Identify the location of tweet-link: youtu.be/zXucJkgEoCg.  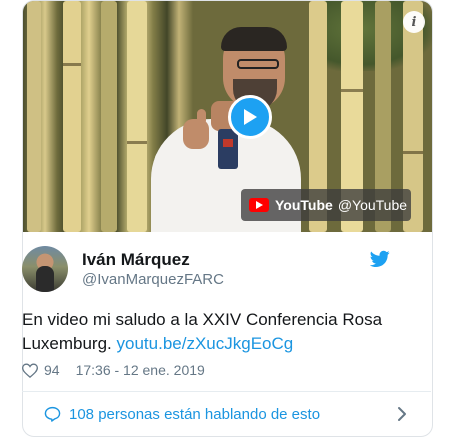
(205, 343).